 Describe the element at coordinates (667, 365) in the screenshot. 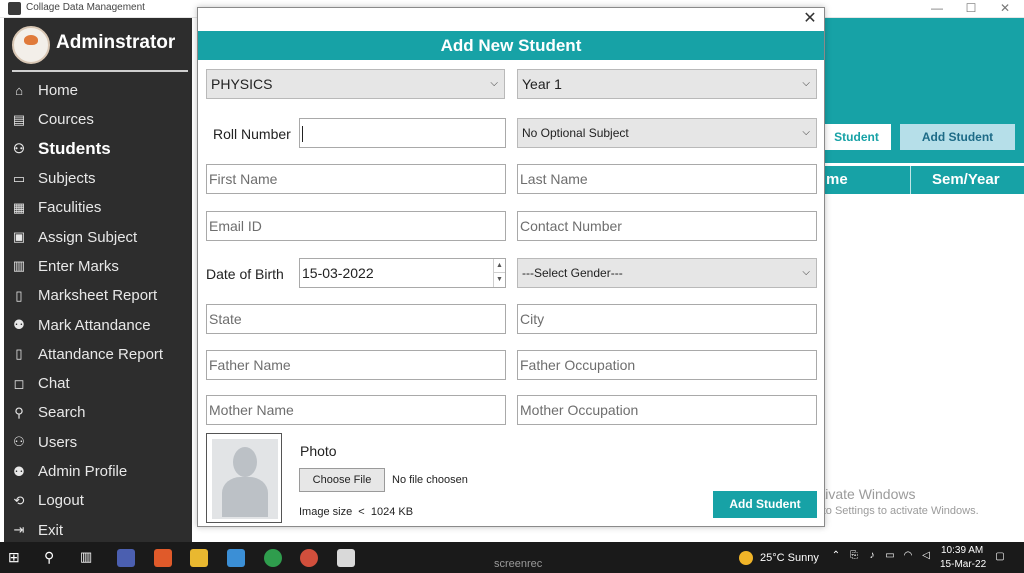

I see `father-occupation-field: Father Occupation` at that location.